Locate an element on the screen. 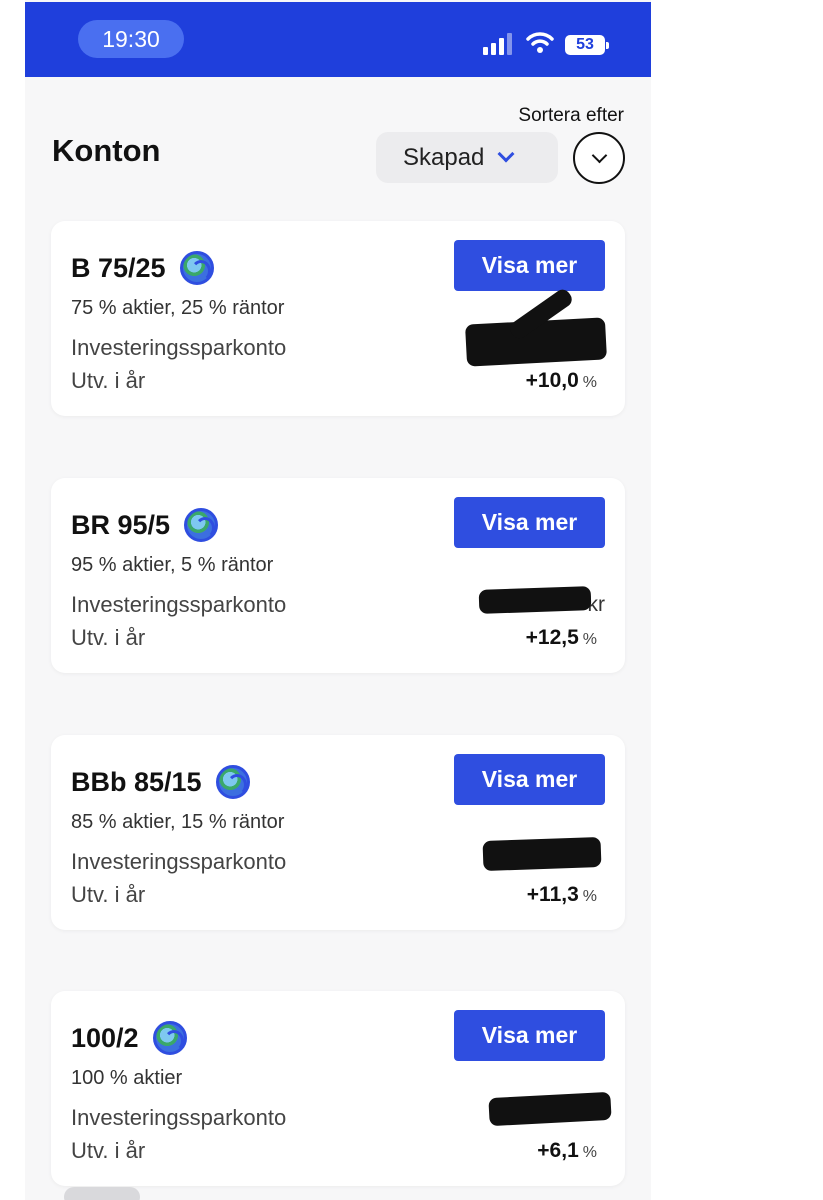  account-name: B 75/25 is located at coordinates (142, 268).